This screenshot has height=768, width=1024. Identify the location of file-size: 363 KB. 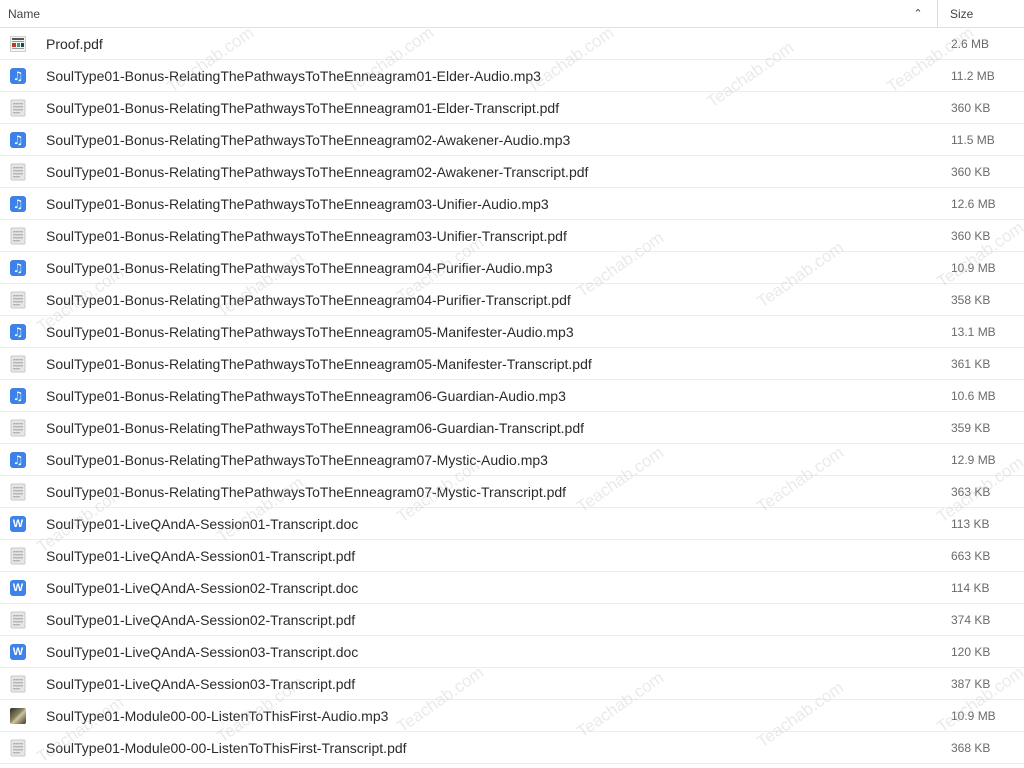
(971, 491).